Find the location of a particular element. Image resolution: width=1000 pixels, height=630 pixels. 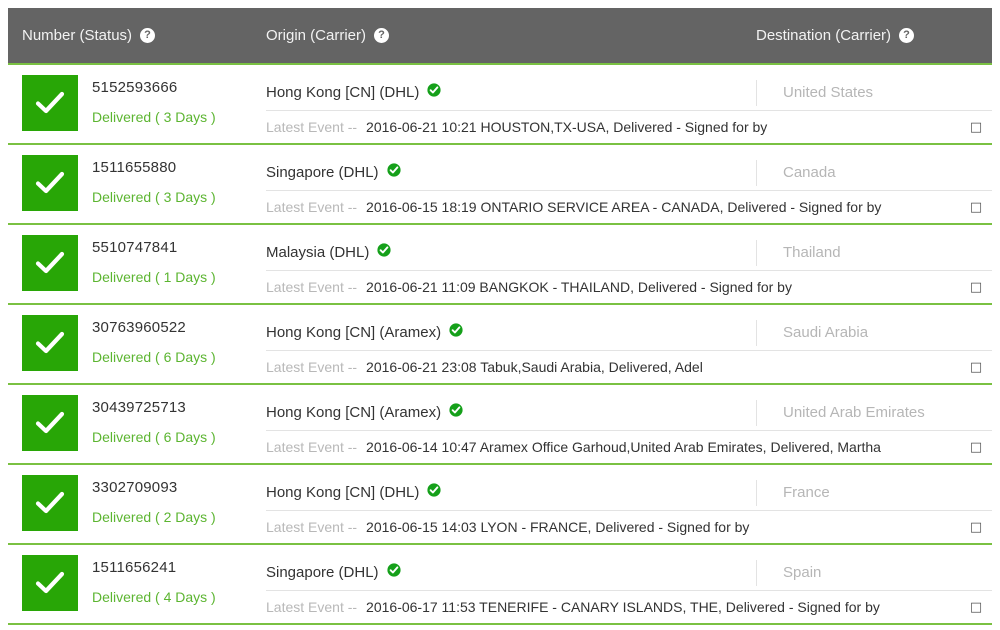

status-cell: 30439725713 Delivered ( 6 Days ) is located at coordinates (137, 424).